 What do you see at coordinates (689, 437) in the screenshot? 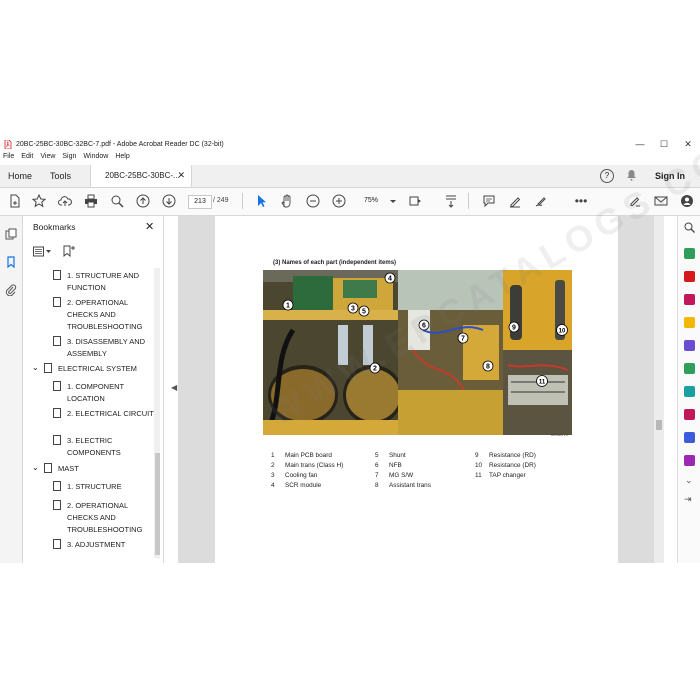
I see `protect-icon` at bounding box center [689, 437].